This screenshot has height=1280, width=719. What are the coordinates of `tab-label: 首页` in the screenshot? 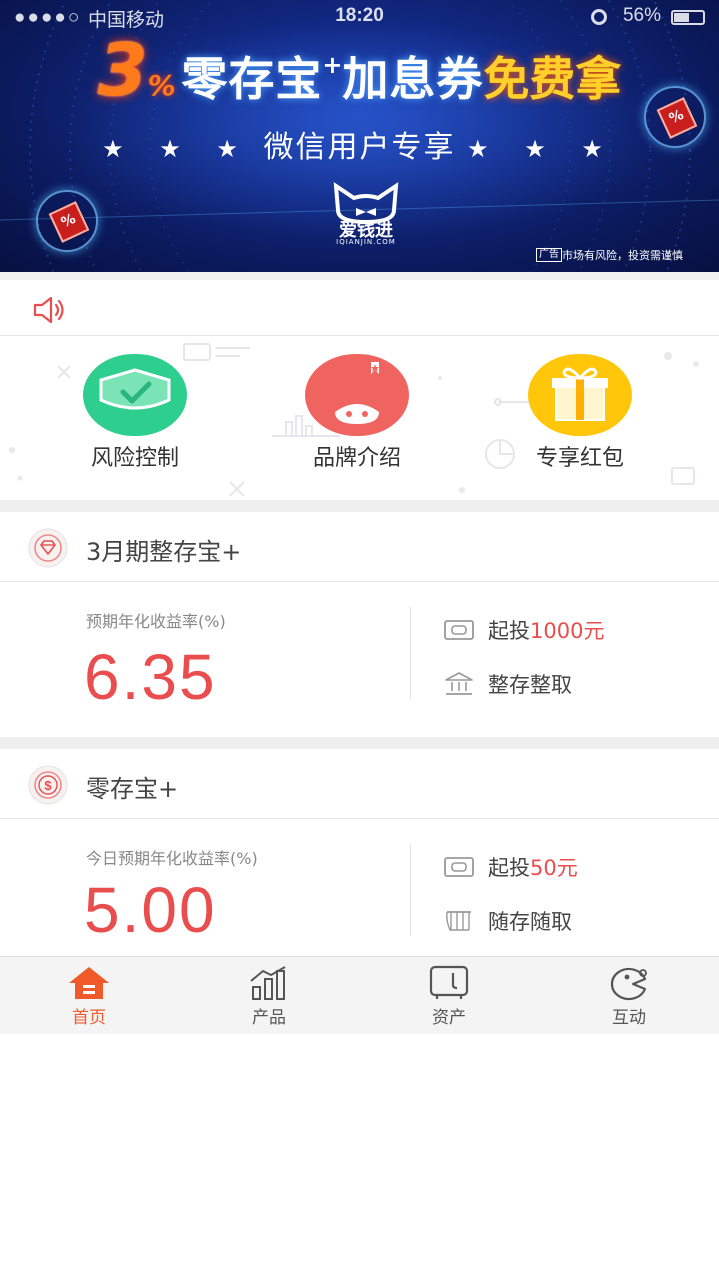 It's located at (89, 1018).